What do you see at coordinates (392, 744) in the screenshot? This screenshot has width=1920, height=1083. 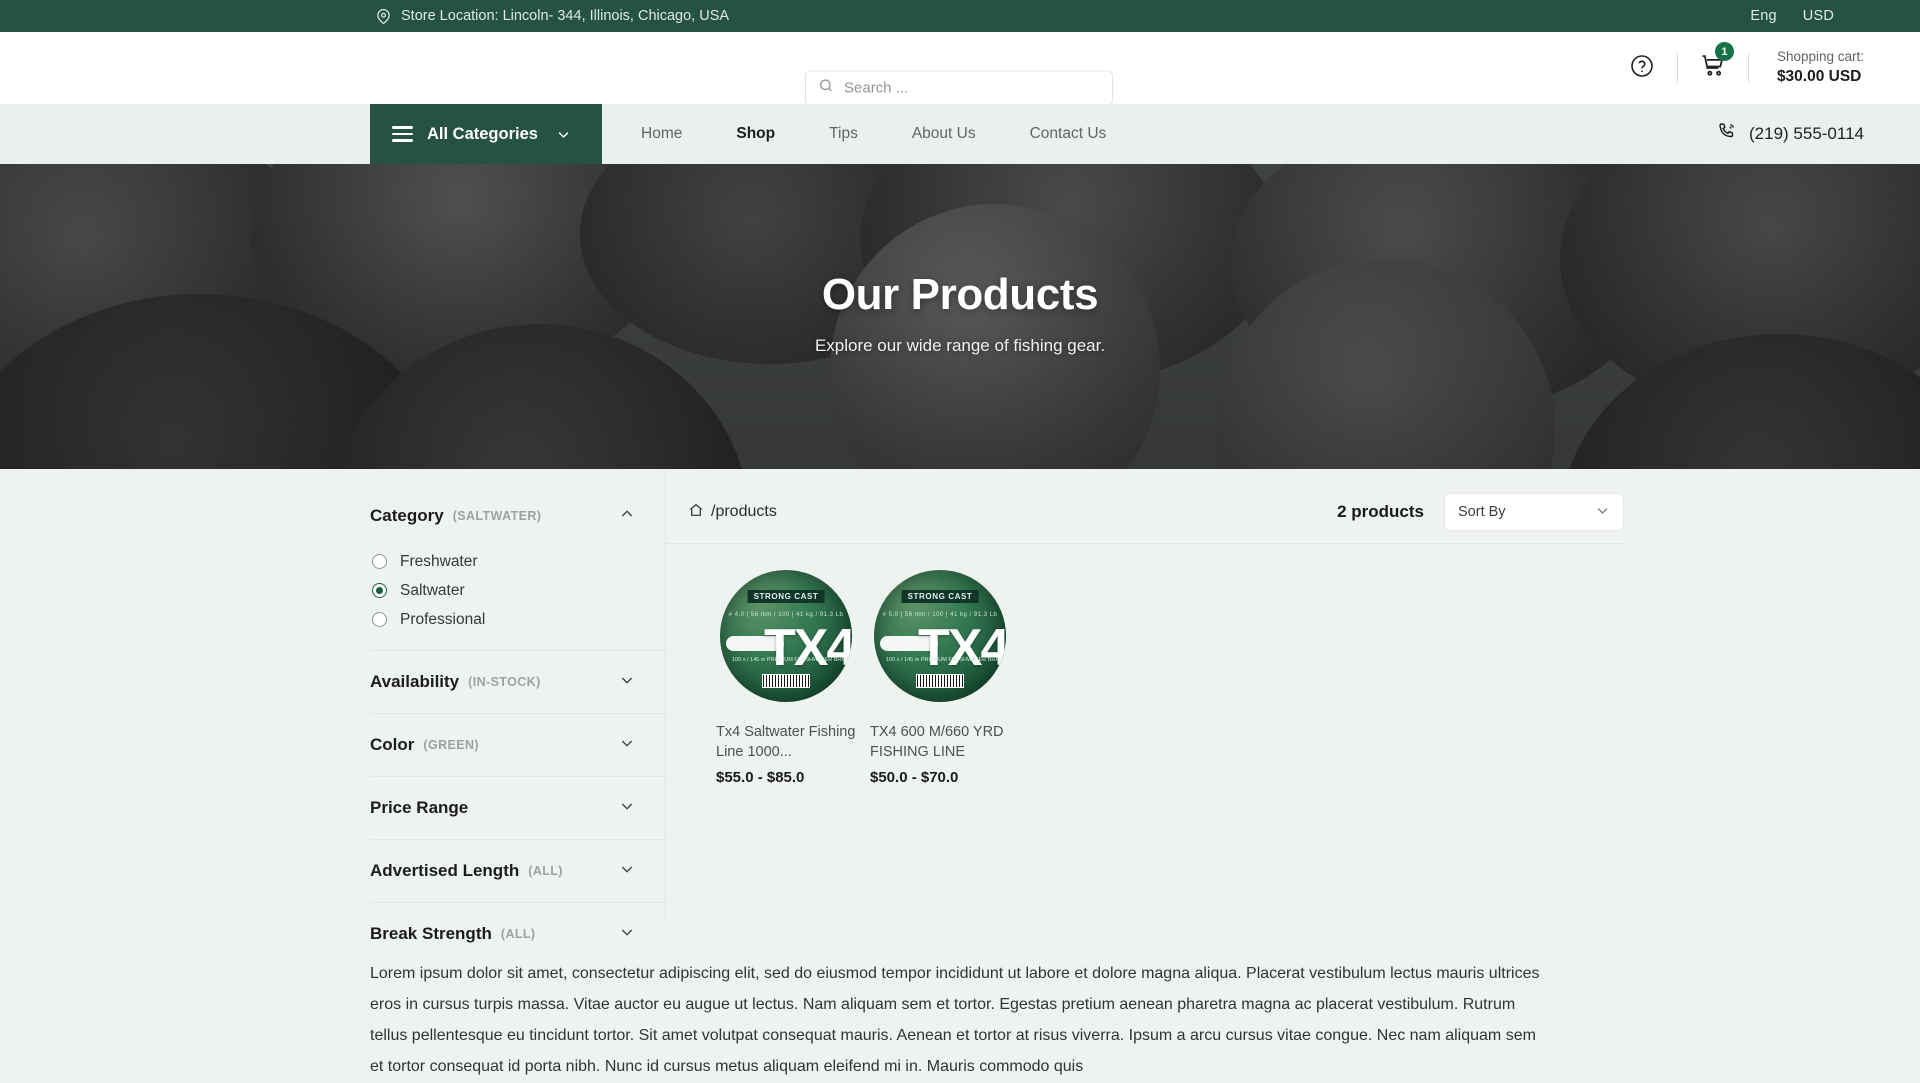 I see `filter-color-title: Color` at bounding box center [392, 744].